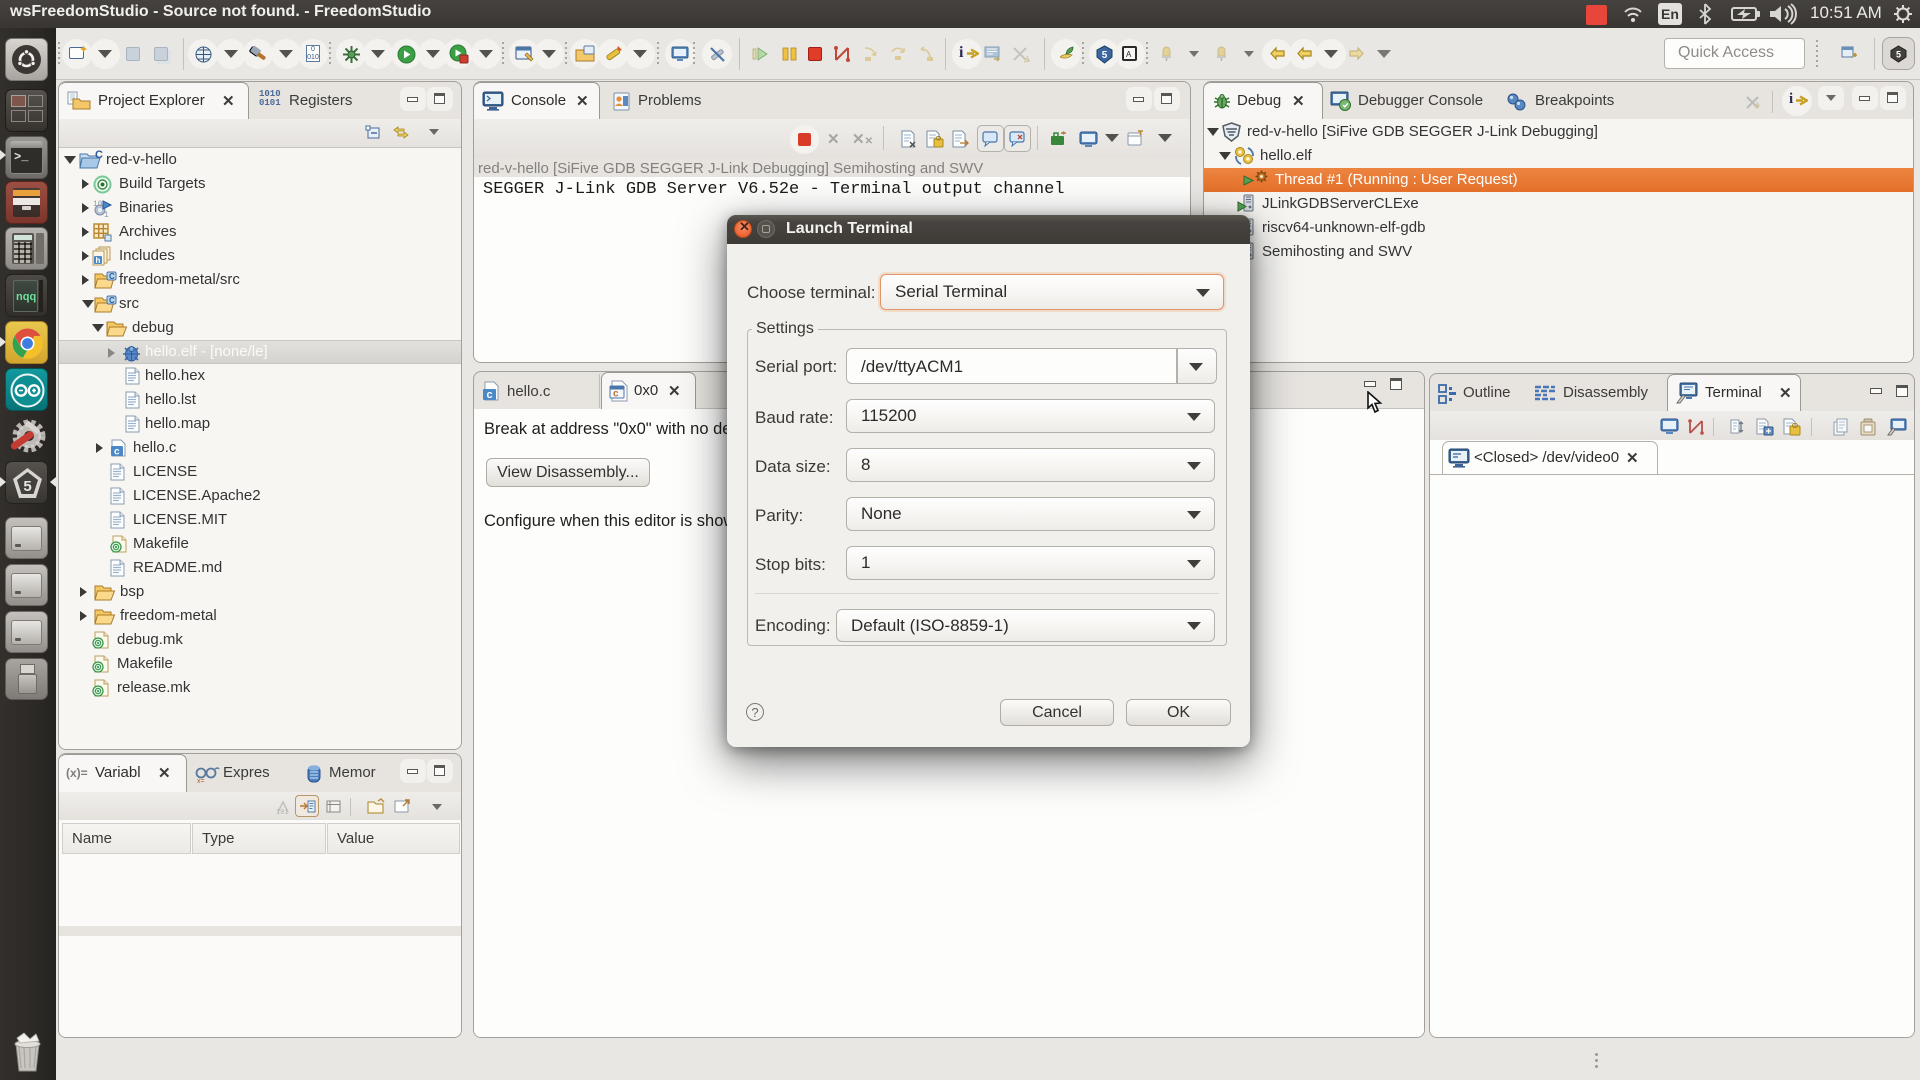  What do you see at coordinates (201, 781) in the screenshot?
I see `svg-text: x=` at bounding box center [201, 781].